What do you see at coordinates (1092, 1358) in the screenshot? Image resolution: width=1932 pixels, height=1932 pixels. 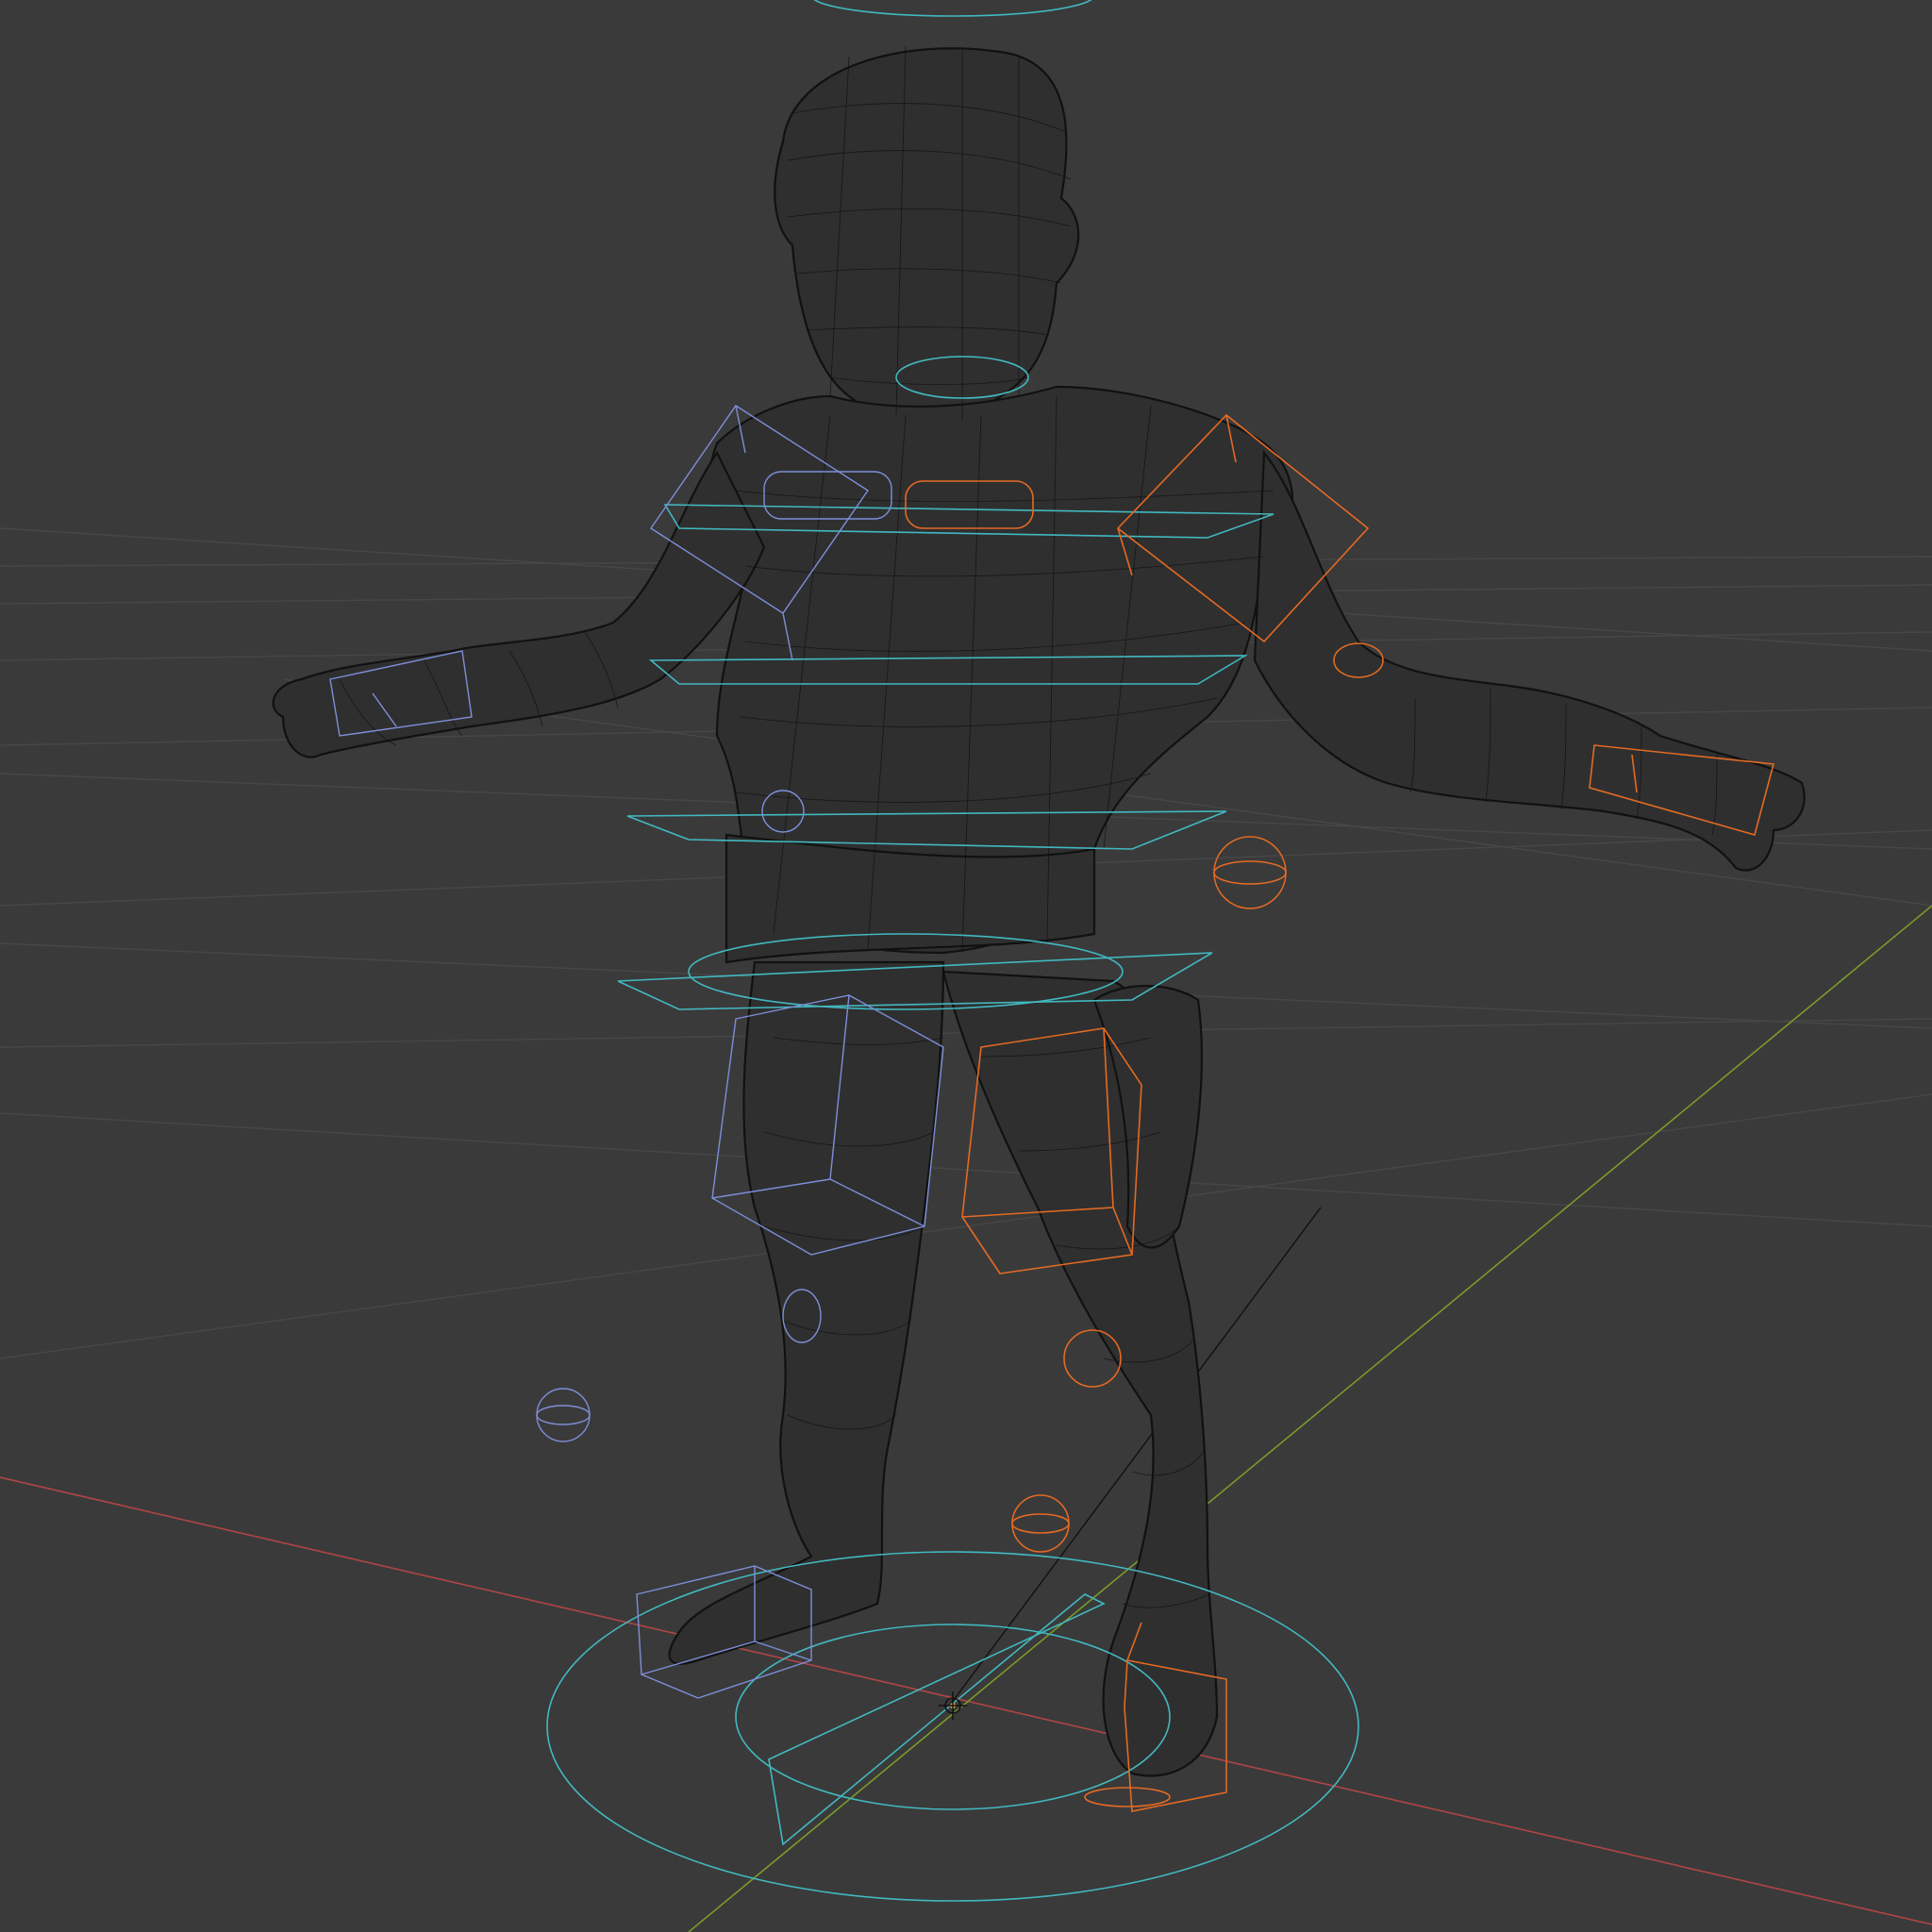 I see `right-knee-ring` at bounding box center [1092, 1358].